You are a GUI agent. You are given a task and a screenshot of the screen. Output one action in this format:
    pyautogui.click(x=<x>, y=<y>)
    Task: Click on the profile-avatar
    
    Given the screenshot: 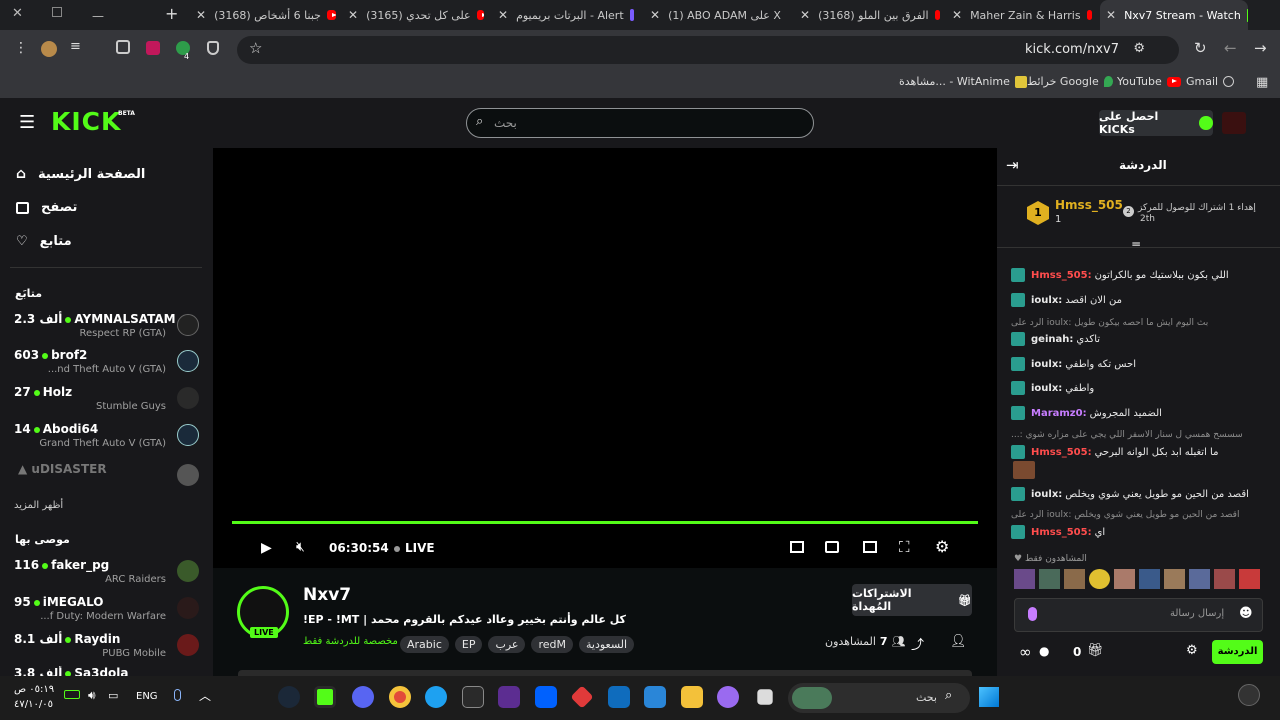 What is the action you would take?
    pyautogui.click(x=49, y=49)
    